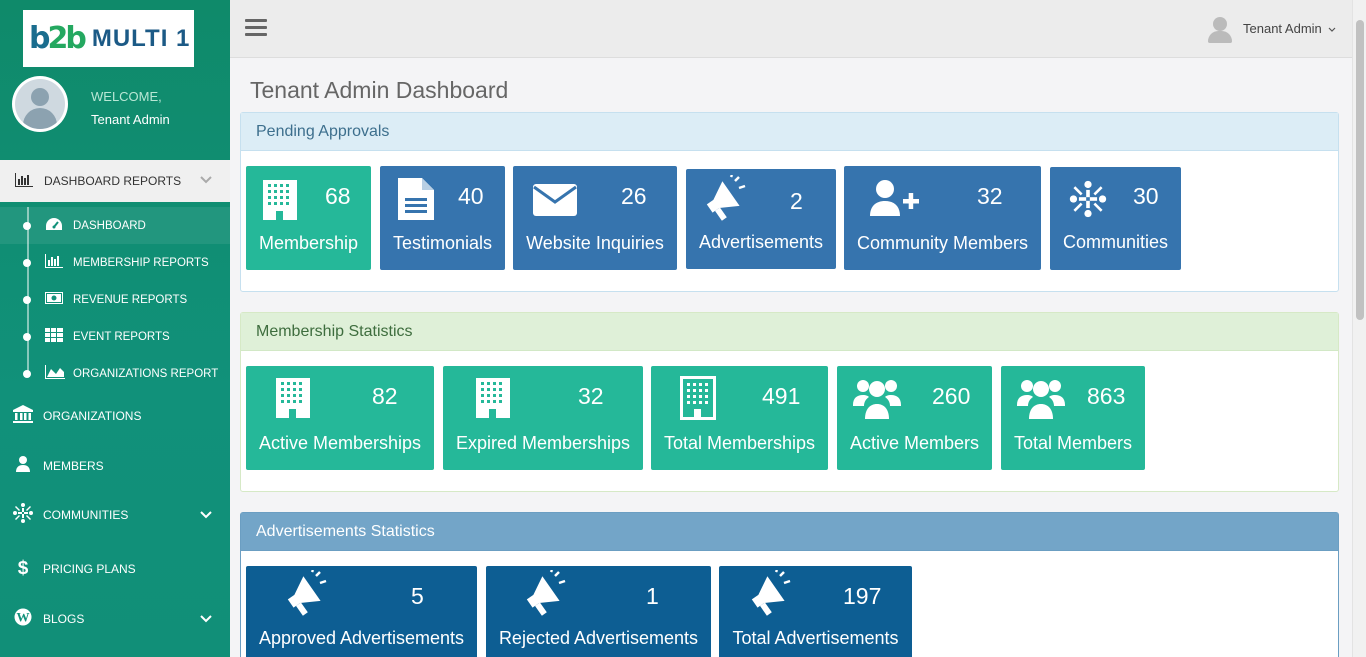 The width and height of the screenshot is (1366, 657). I want to click on tile-label: Approved Advertisements, so click(361, 638).